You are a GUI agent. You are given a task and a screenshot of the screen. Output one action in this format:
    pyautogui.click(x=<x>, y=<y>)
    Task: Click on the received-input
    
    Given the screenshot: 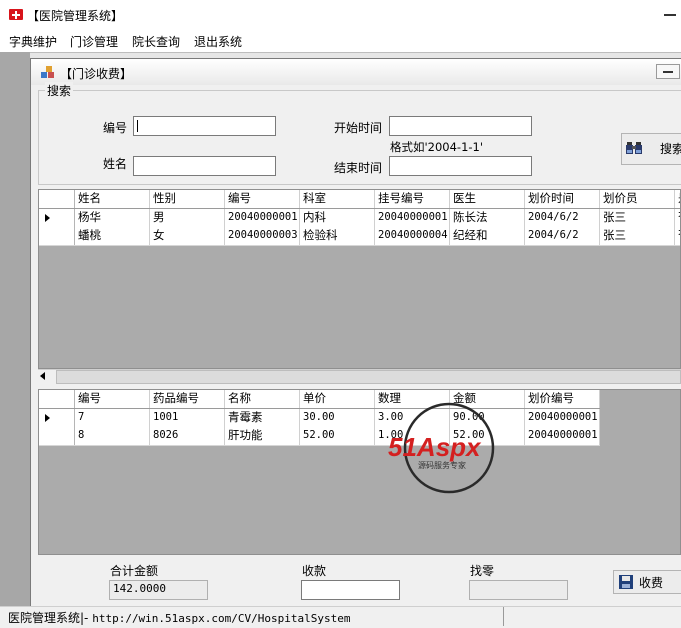 What is the action you would take?
    pyautogui.click(x=350, y=590)
    